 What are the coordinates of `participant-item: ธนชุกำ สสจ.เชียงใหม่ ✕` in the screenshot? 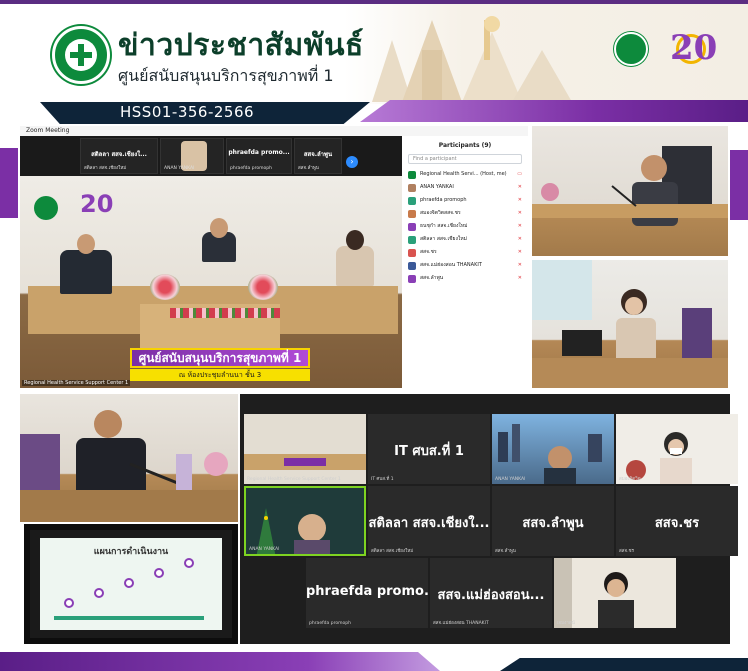 It's located at (466, 226).